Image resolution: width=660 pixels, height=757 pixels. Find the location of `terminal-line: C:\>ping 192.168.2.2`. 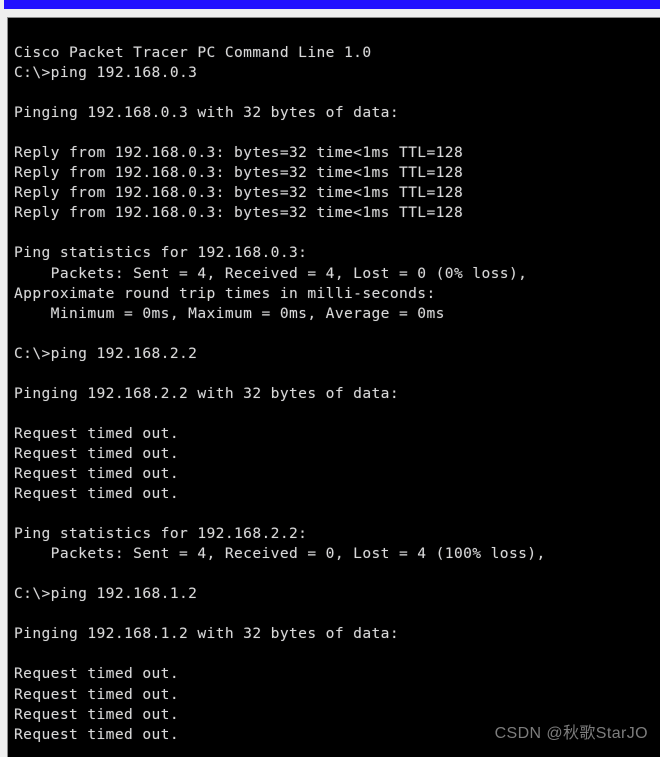

terminal-line: C:\>ping 192.168.2.2 is located at coordinates (106, 353).